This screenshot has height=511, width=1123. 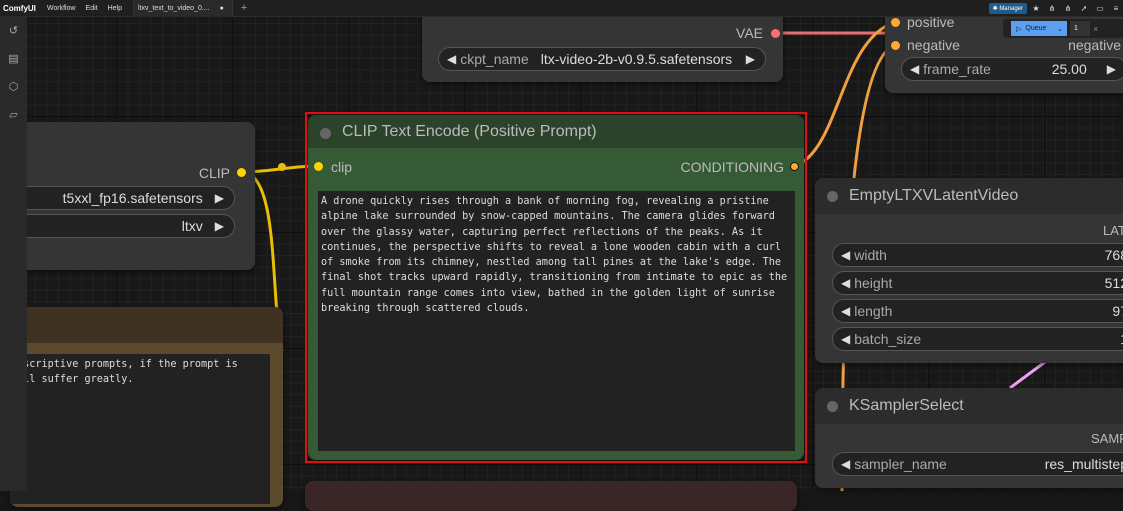 What do you see at coordinates (1100, 8) in the screenshot?
I see `panel-icon: ▭` at bounding box center [1100, 8].